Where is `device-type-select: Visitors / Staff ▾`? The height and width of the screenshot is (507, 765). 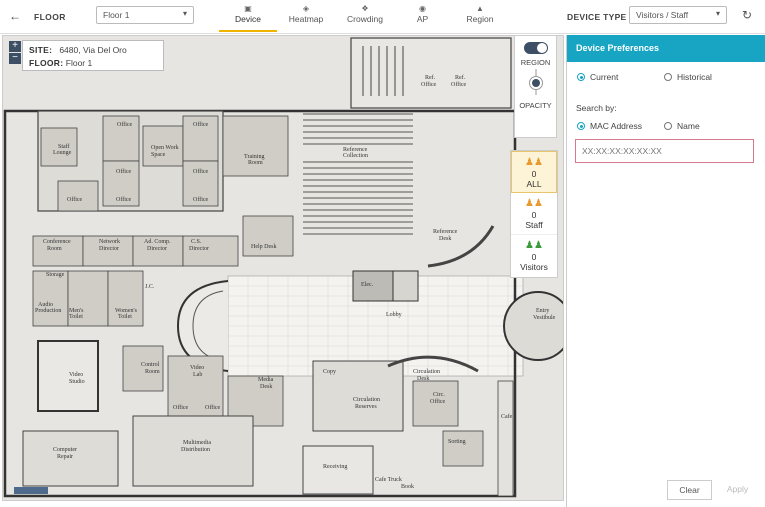
device-type-select: Visitors / Staff ▾ is located at coordinates (678, 15).